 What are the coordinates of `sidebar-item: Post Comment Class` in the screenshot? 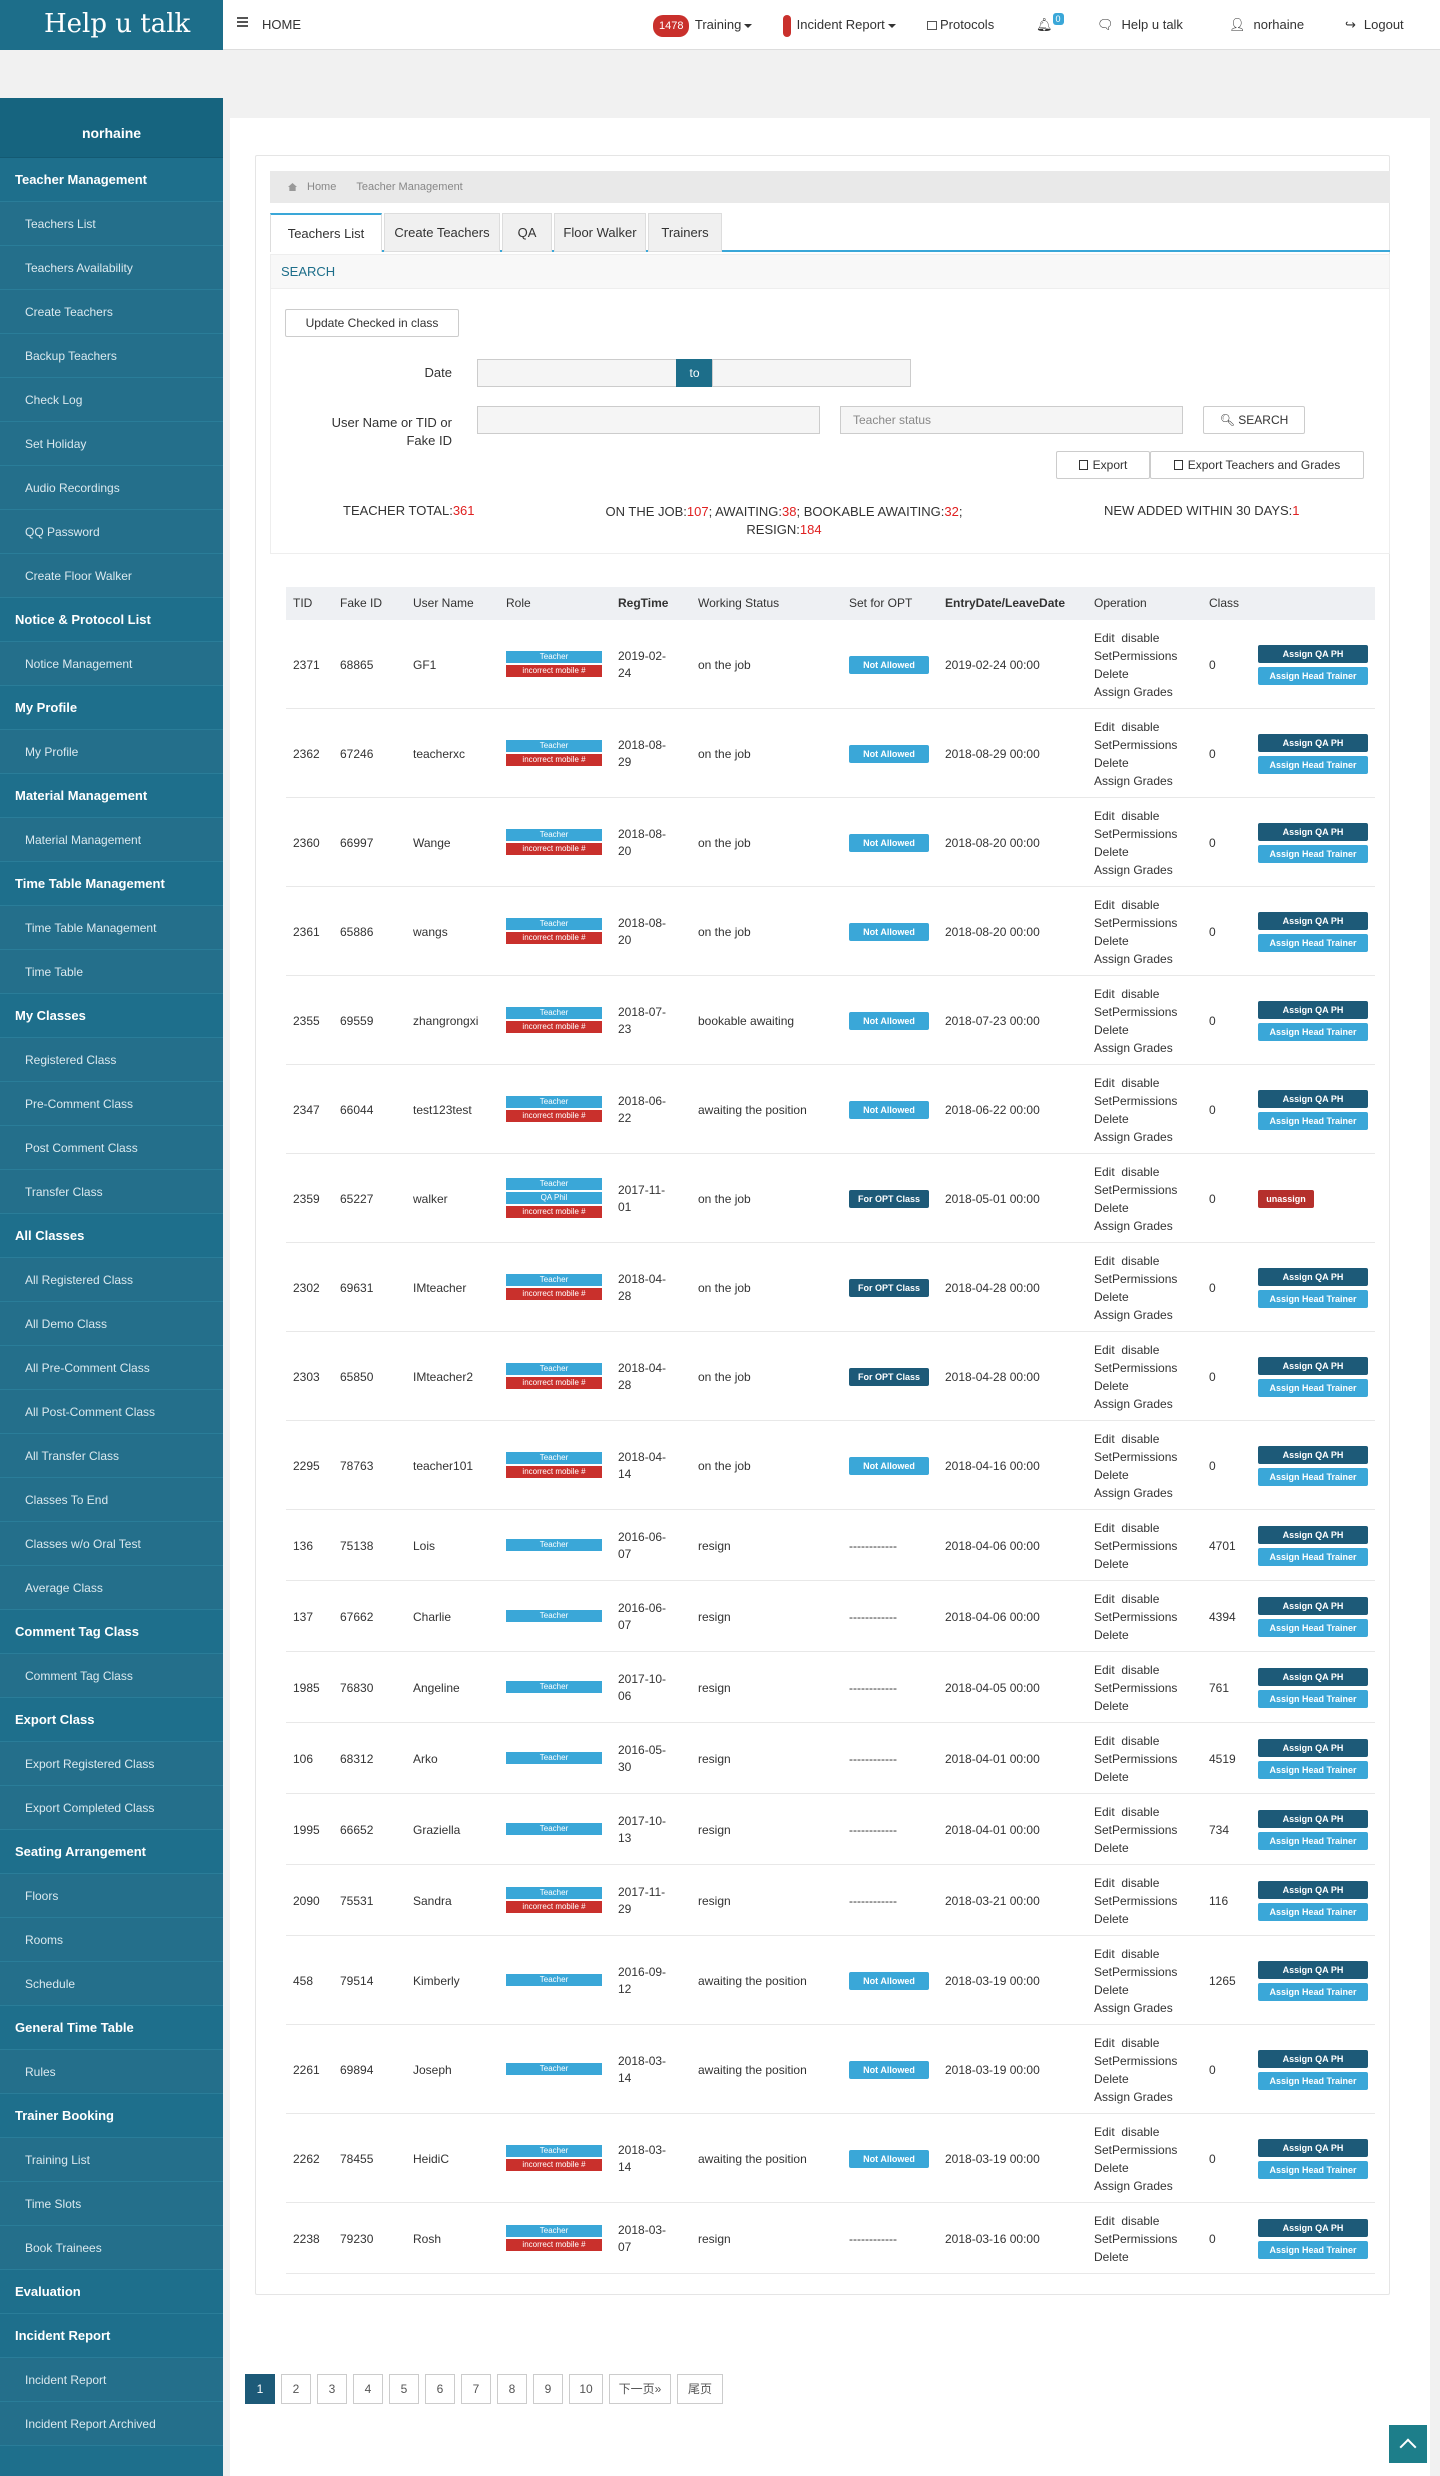 It's located at (111, 1148).